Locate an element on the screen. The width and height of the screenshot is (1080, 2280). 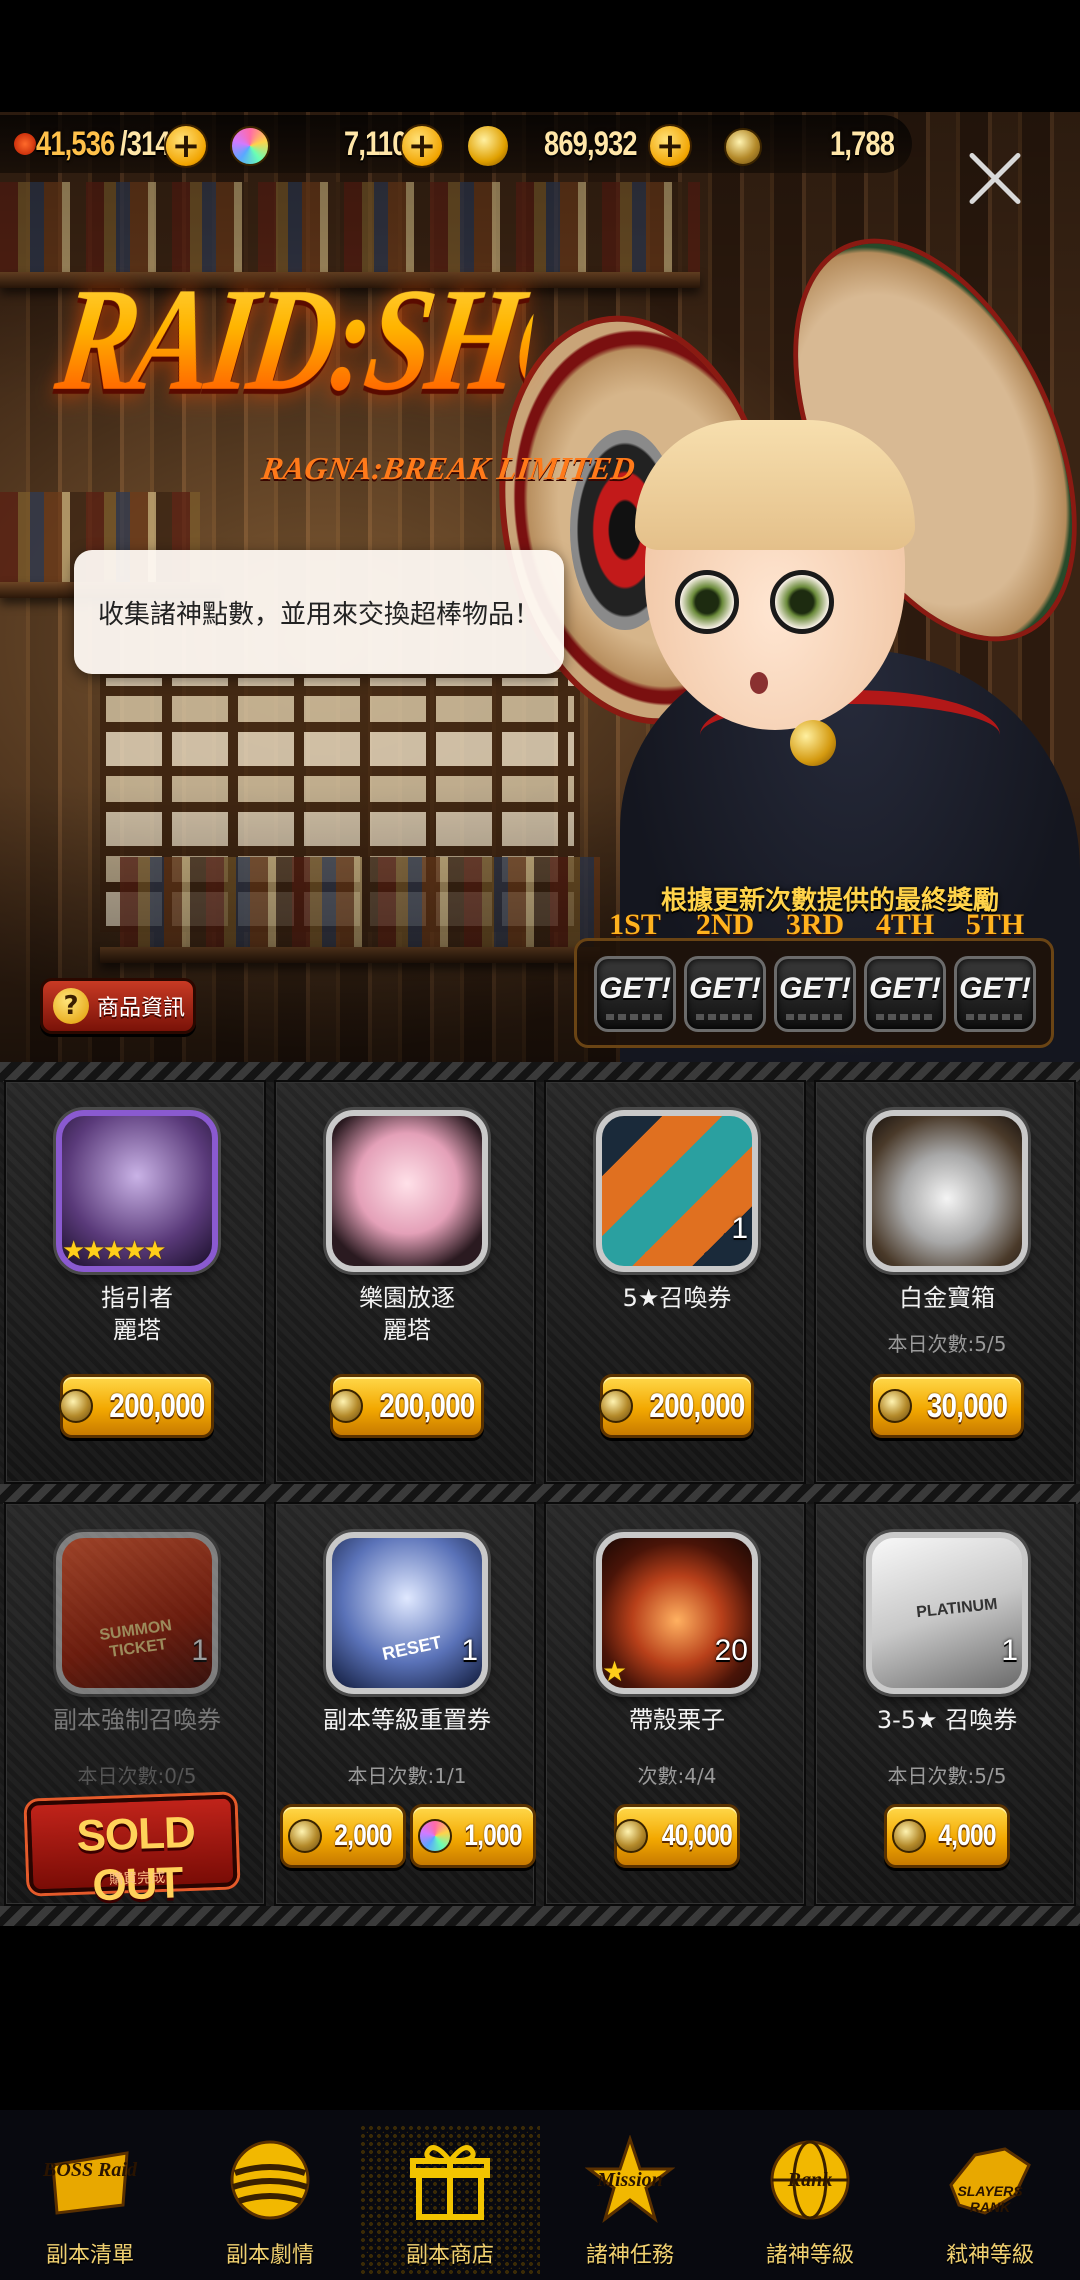
reward-5th: 5TH GET! is located at coordinates (995, 972).